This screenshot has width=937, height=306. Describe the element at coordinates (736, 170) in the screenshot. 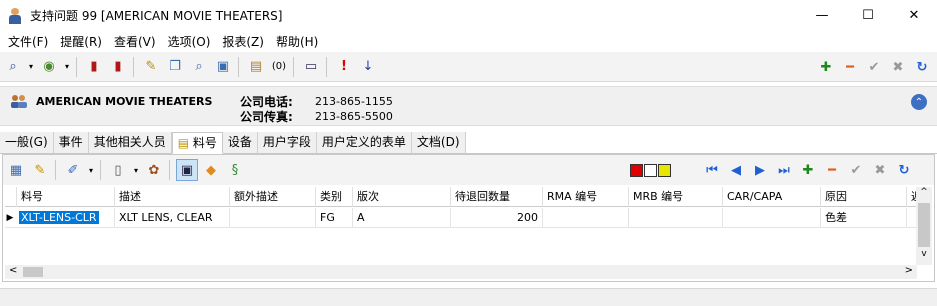

I see `prev-record-icon: ◀` at that location.